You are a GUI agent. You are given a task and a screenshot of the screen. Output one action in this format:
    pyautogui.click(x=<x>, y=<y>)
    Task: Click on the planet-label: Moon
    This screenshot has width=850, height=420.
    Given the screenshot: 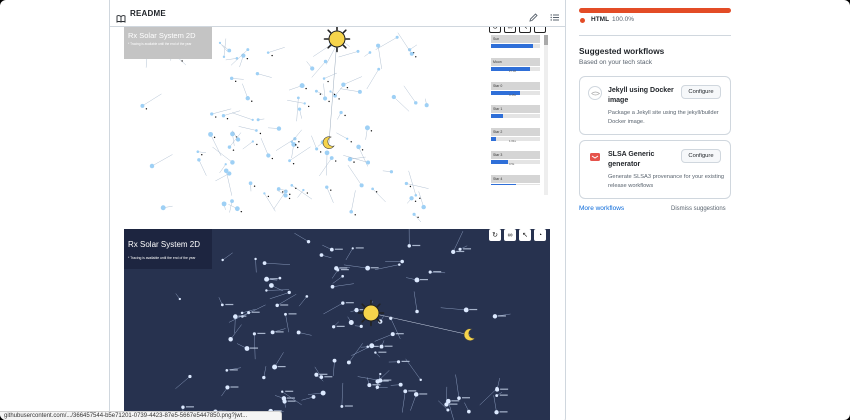 What is the action you would take?
    pyautogui.click(x=515, y=62)
    